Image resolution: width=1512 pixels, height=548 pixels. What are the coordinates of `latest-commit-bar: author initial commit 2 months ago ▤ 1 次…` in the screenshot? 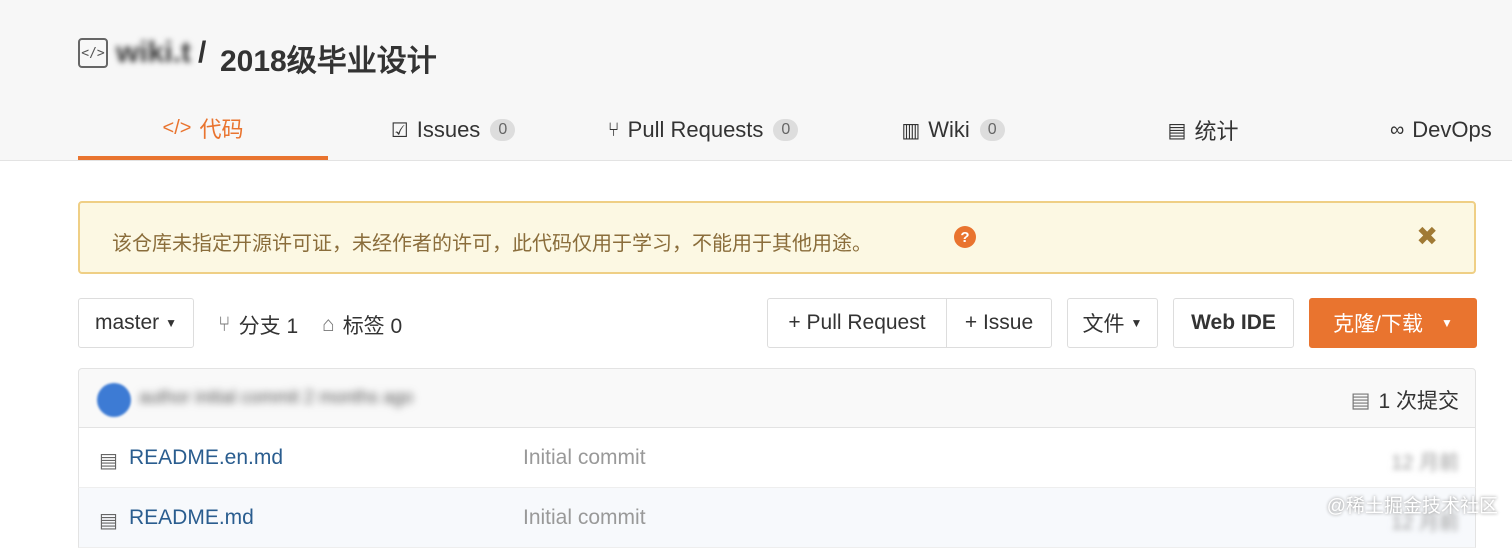 It's located at (777, 398).